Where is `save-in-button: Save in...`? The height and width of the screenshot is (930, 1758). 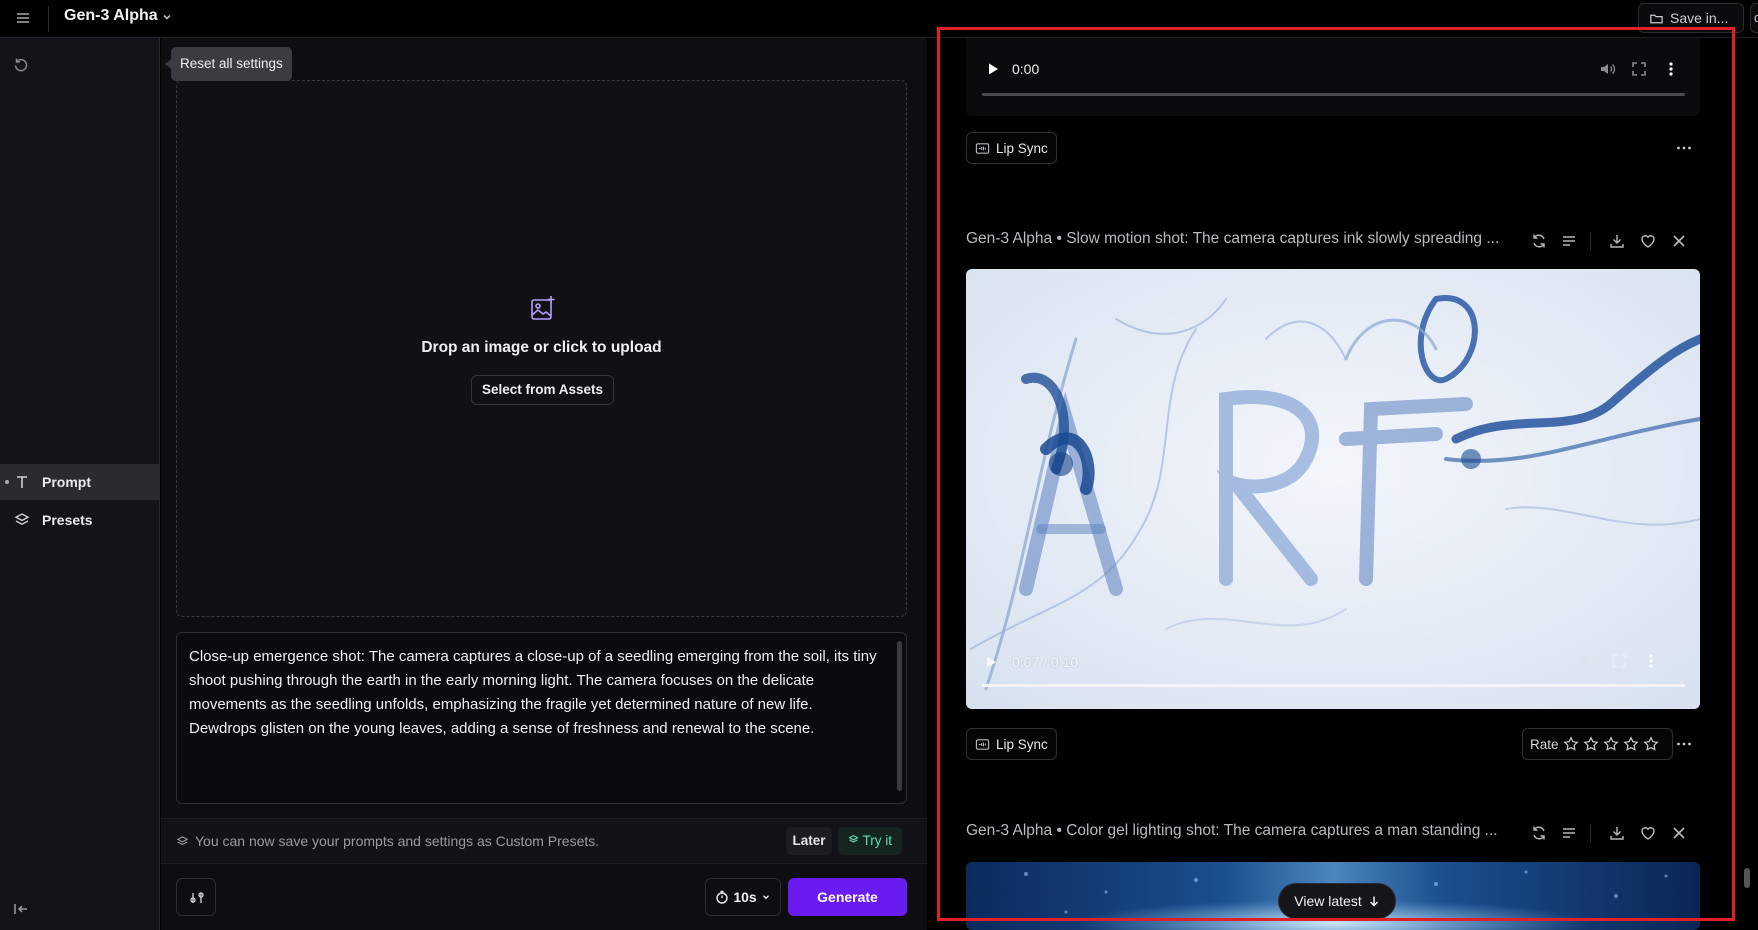
save-in-button: Save in... is located at coordinates (1691, 18).